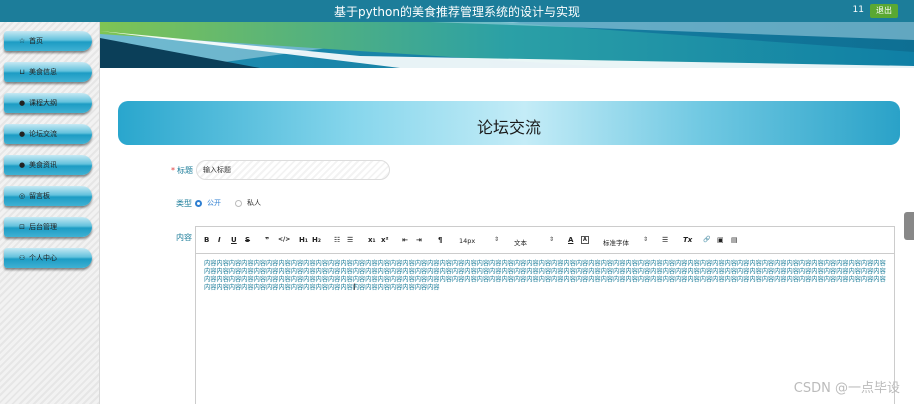 This screenshot has height=404, width=914. I want to click on bag-icon: ⊔, so click(22, 72).